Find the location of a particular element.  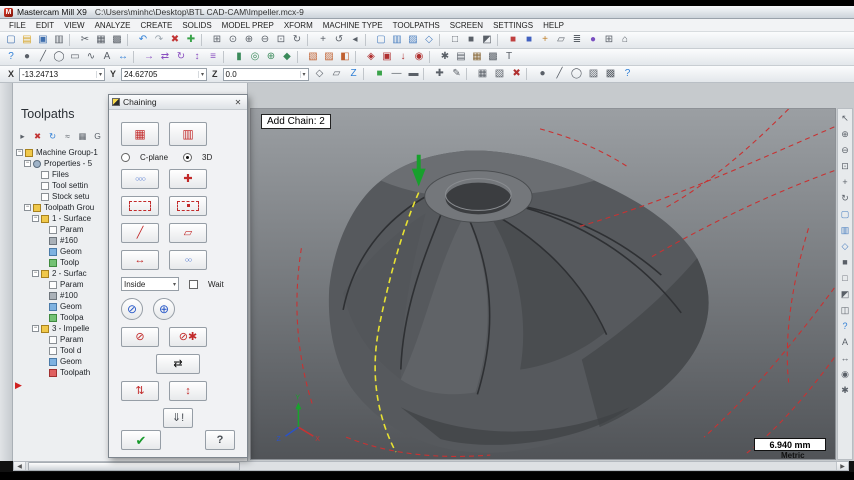

quick-mask-arc-icon: ◯ is located at coordinates (577, 74).